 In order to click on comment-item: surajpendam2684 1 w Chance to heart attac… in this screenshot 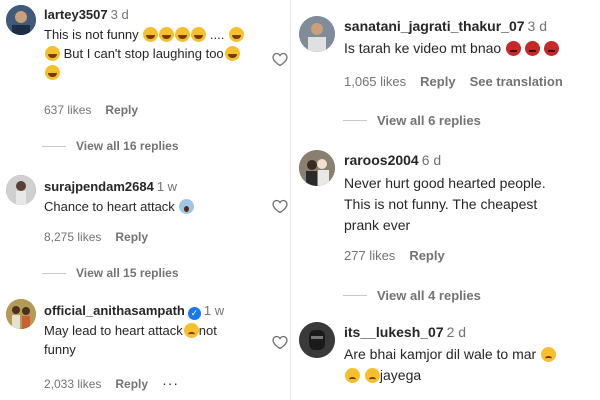, I will do `click(148, 212)`.